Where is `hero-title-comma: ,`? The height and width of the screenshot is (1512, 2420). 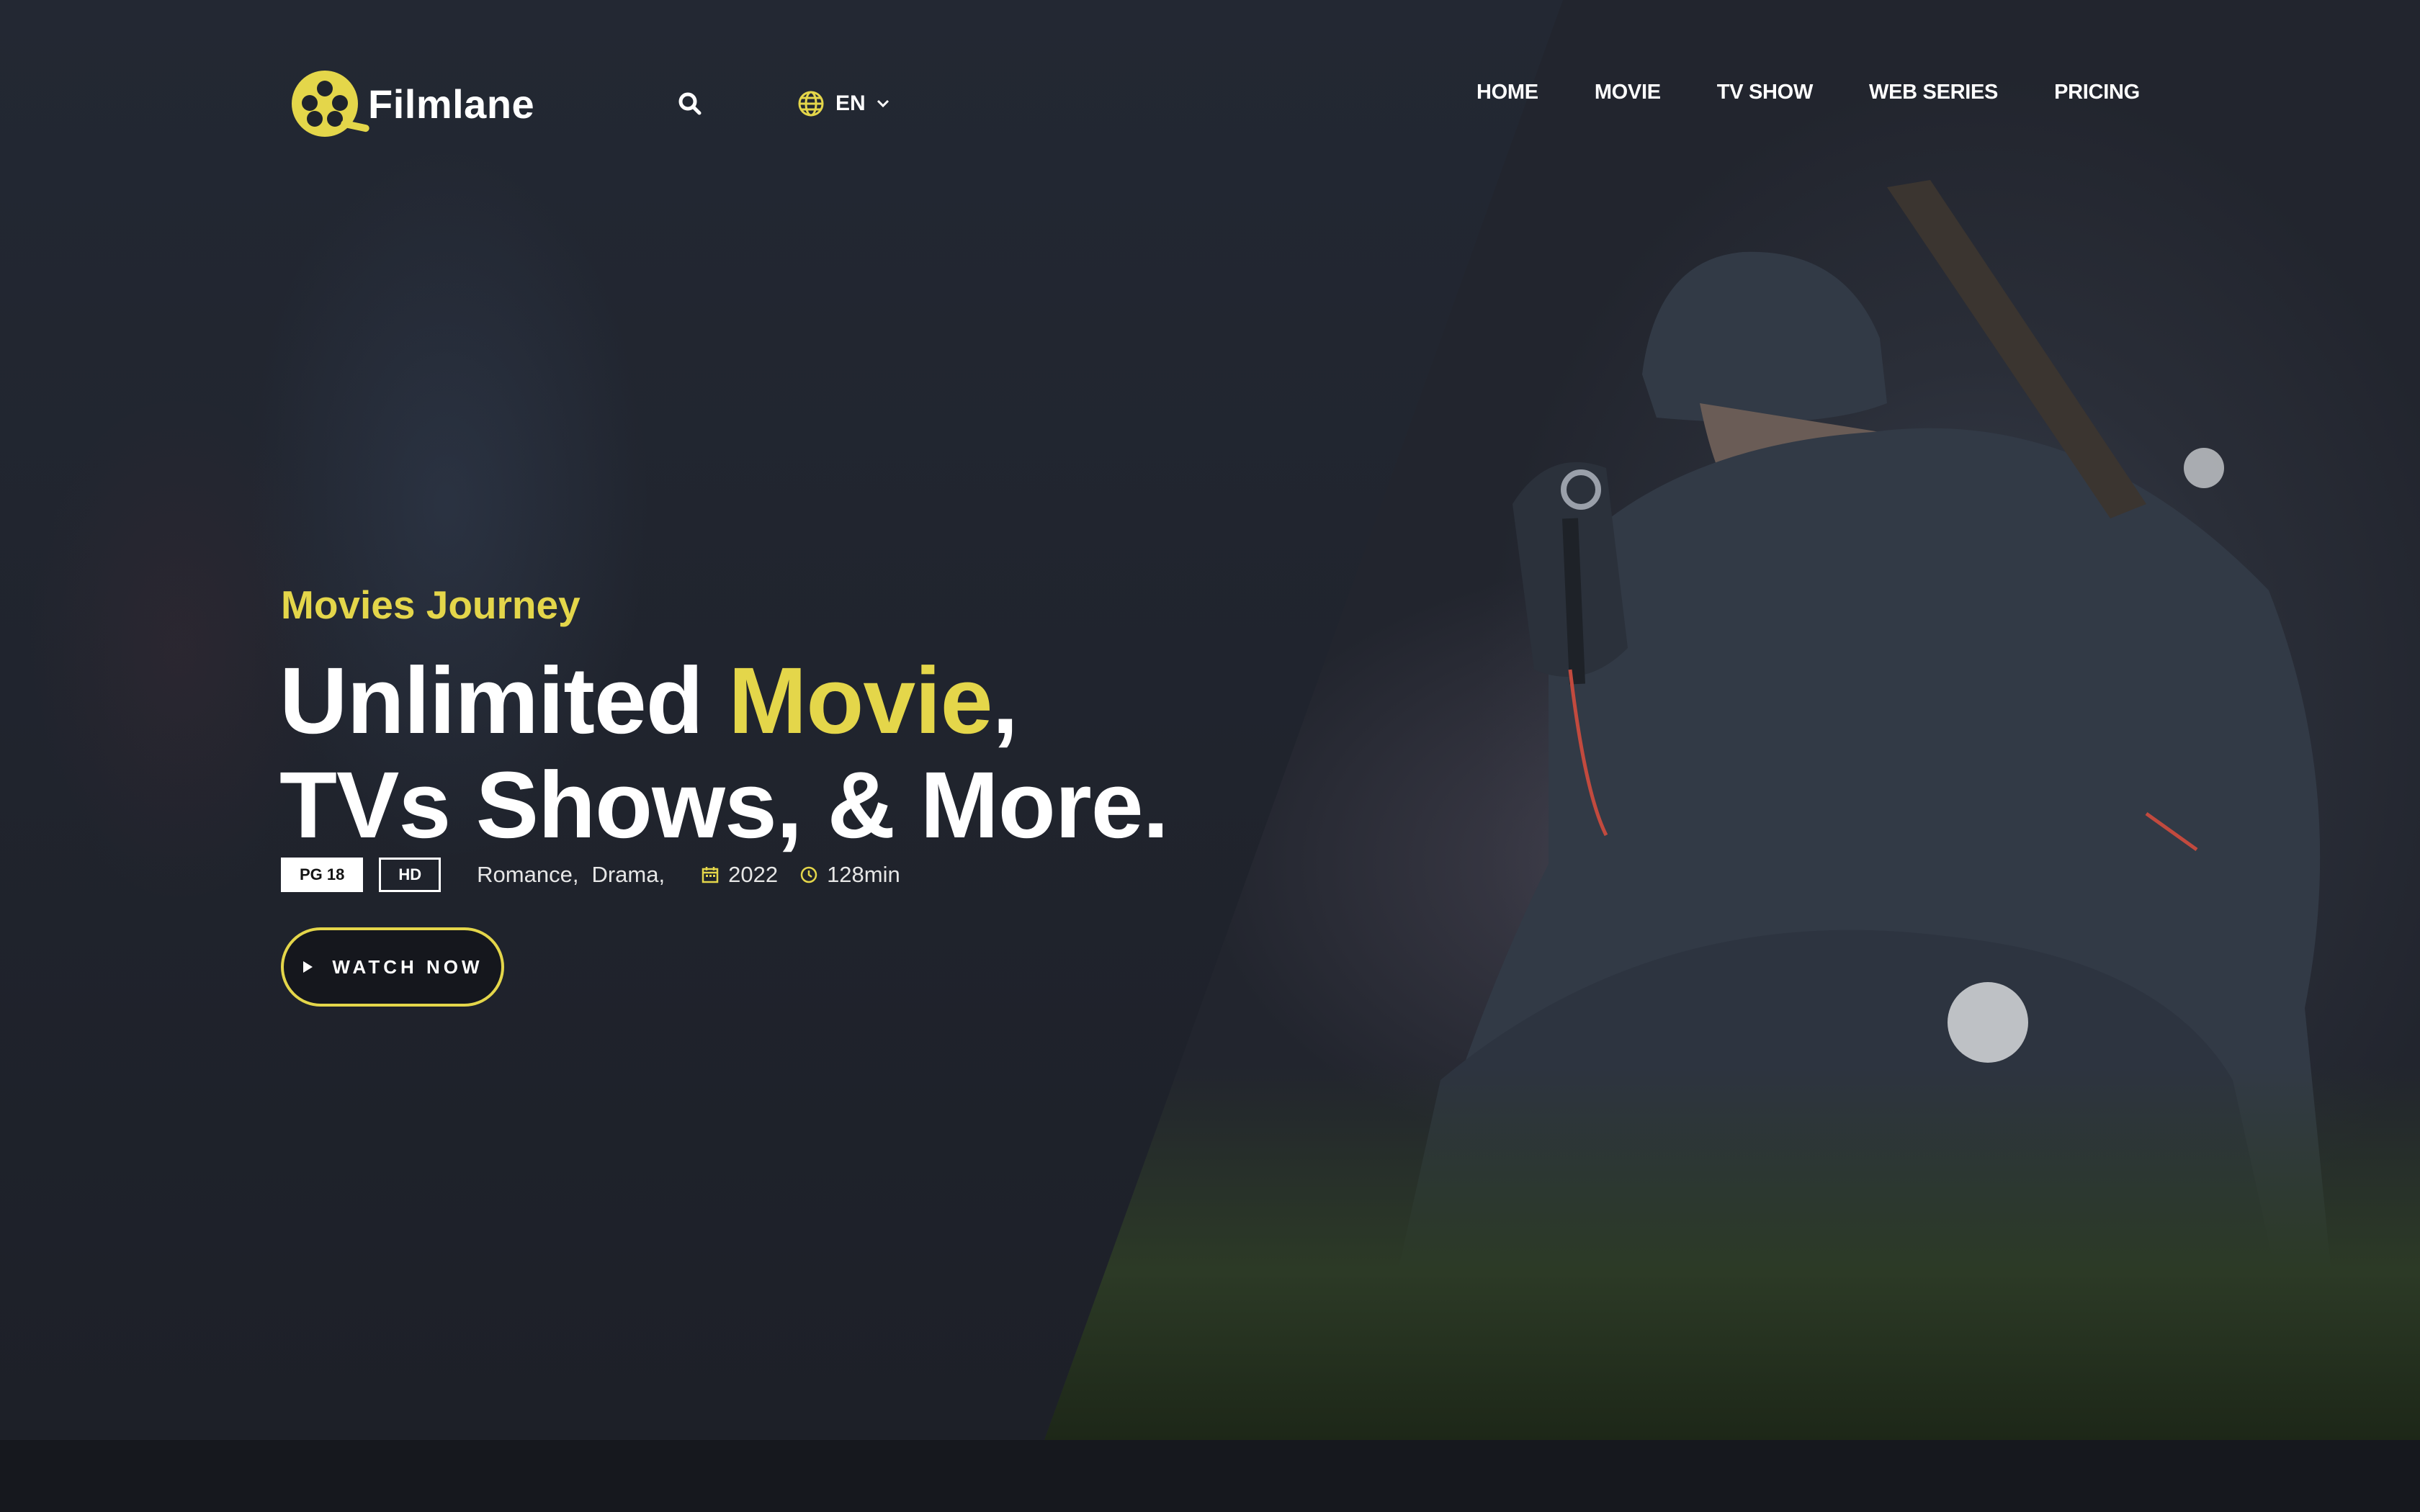
hero-title-comma: , is located at coordinates (1005, 700).